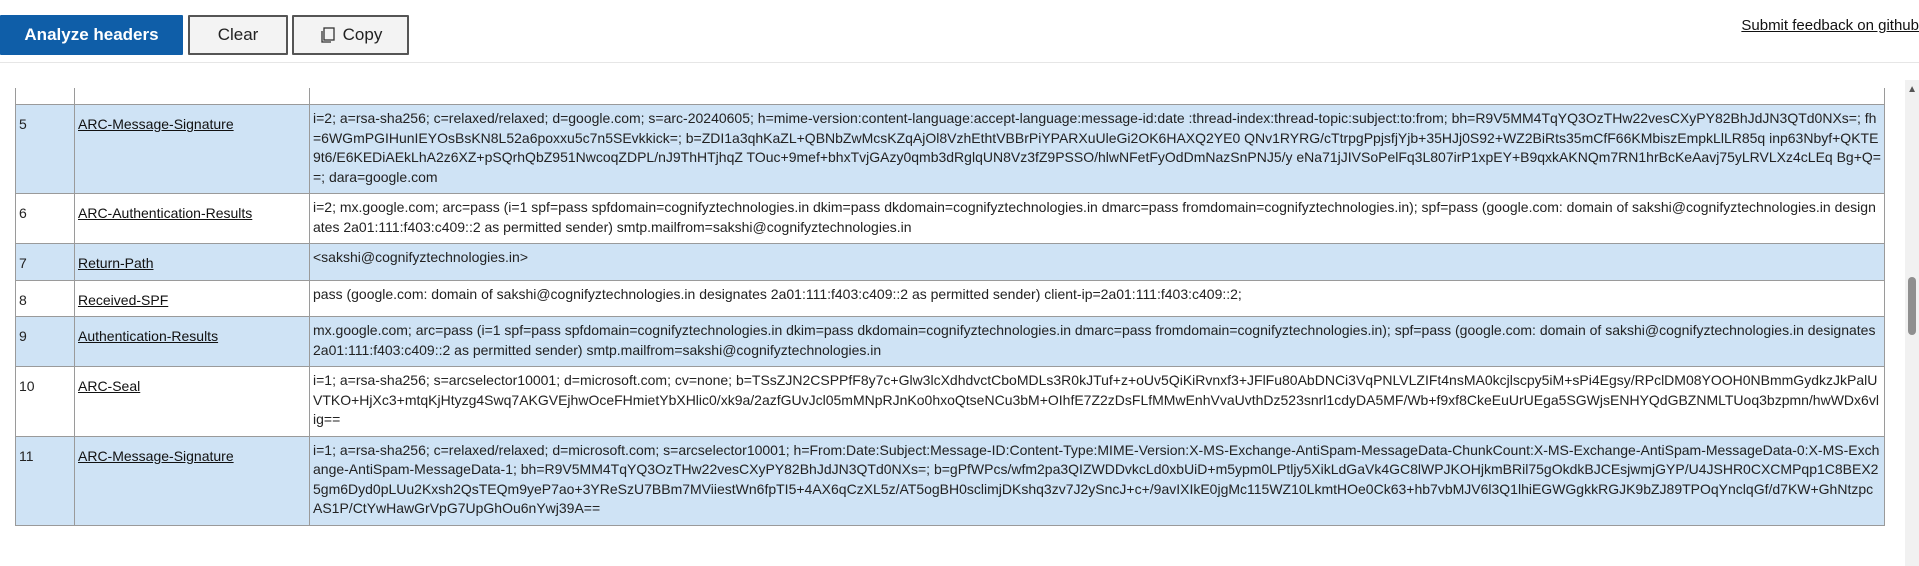  What do you see at coordinates (192, 401) in the screenshot?
I see `header-name-cell: ARC-Seal` at bounding box center [192, 401].